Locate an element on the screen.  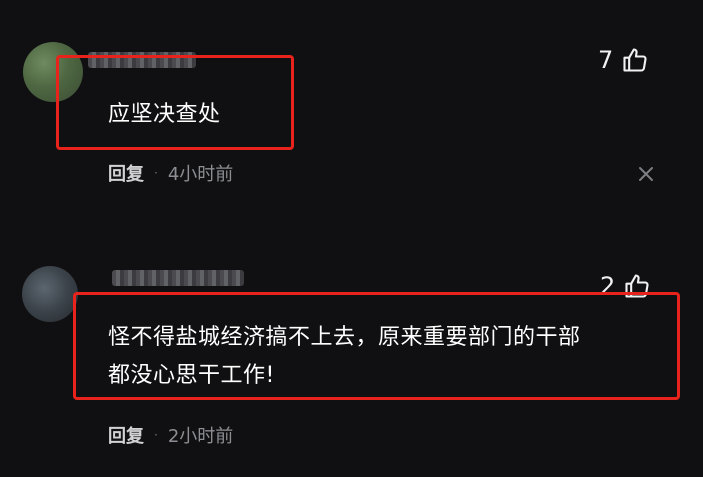
comment-text: 应坚决查处 is located at coordinates (164, 114).